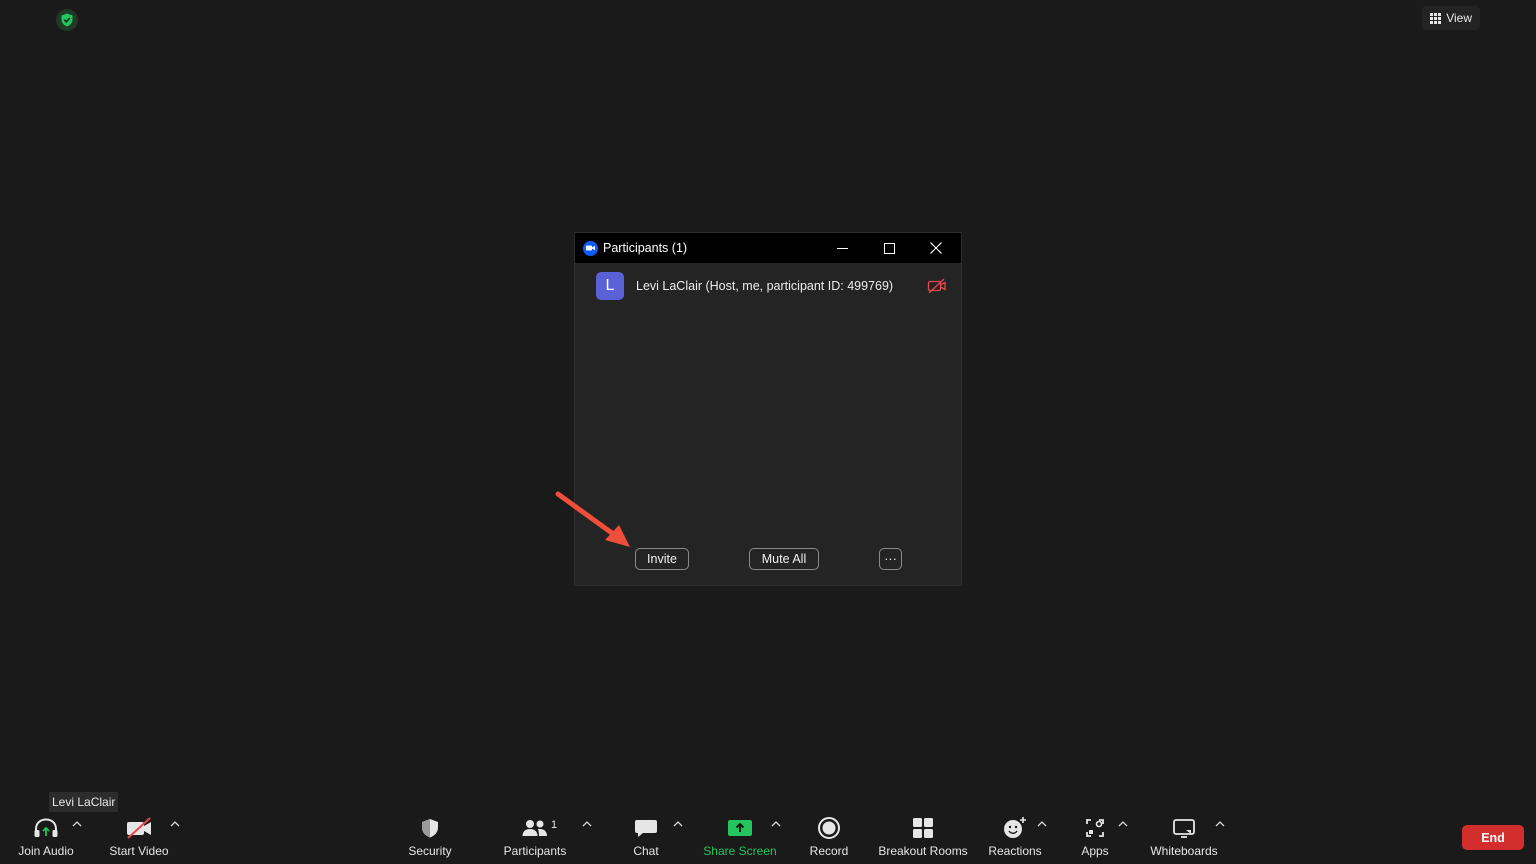 This screenshot has width=1536, height=864. I want to click on name-tooltip: Levi LaClair, so click(84, 802).